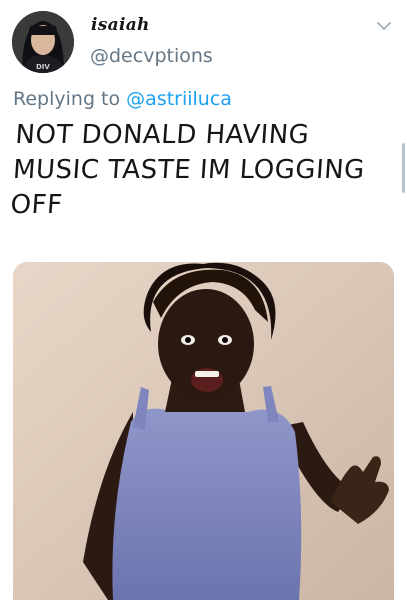 The image size is (407, 600). Describe the element at coordinates (43, 42) in the screenshot. I see `avatar: DIV` at that location.